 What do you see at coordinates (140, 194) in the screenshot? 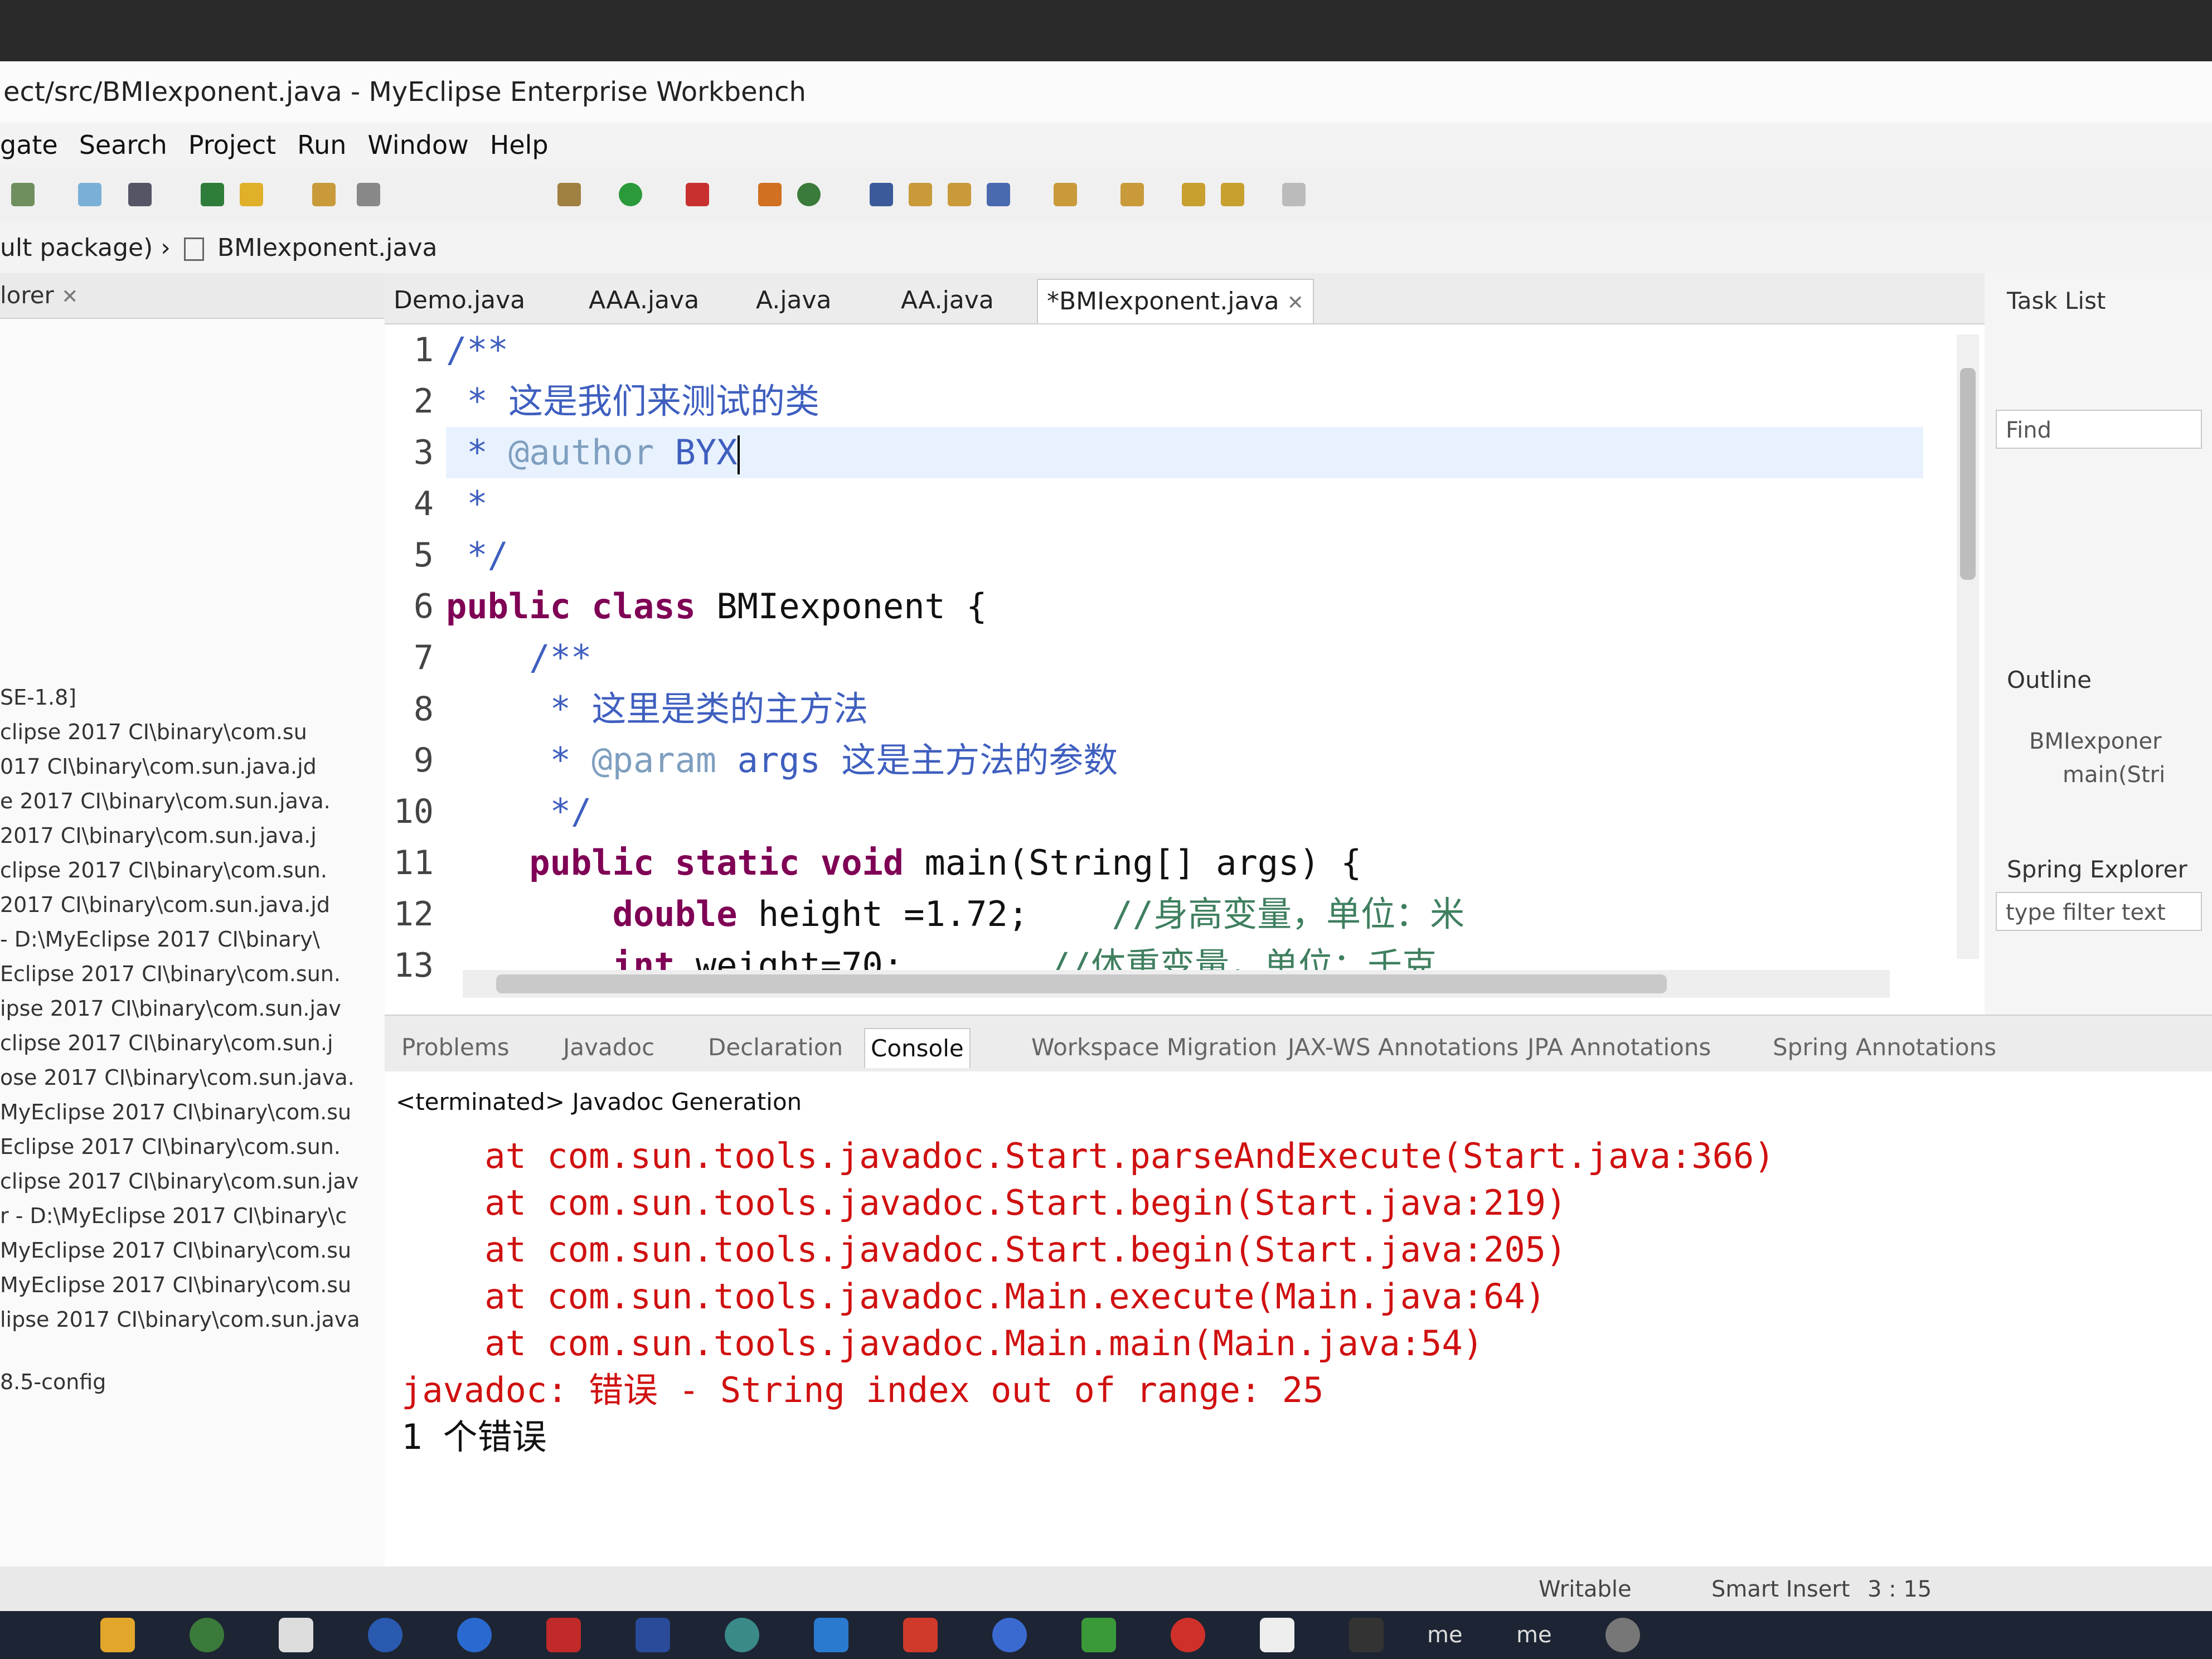
I see `grid-icon` at bounding box center [140, 194].